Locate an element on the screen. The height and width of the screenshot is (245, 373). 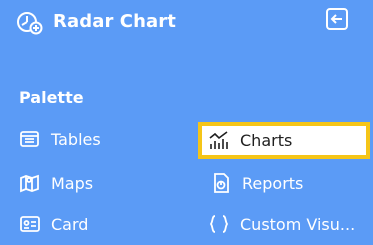
palette-item-label: Tables is located at coordinates (76, 139).